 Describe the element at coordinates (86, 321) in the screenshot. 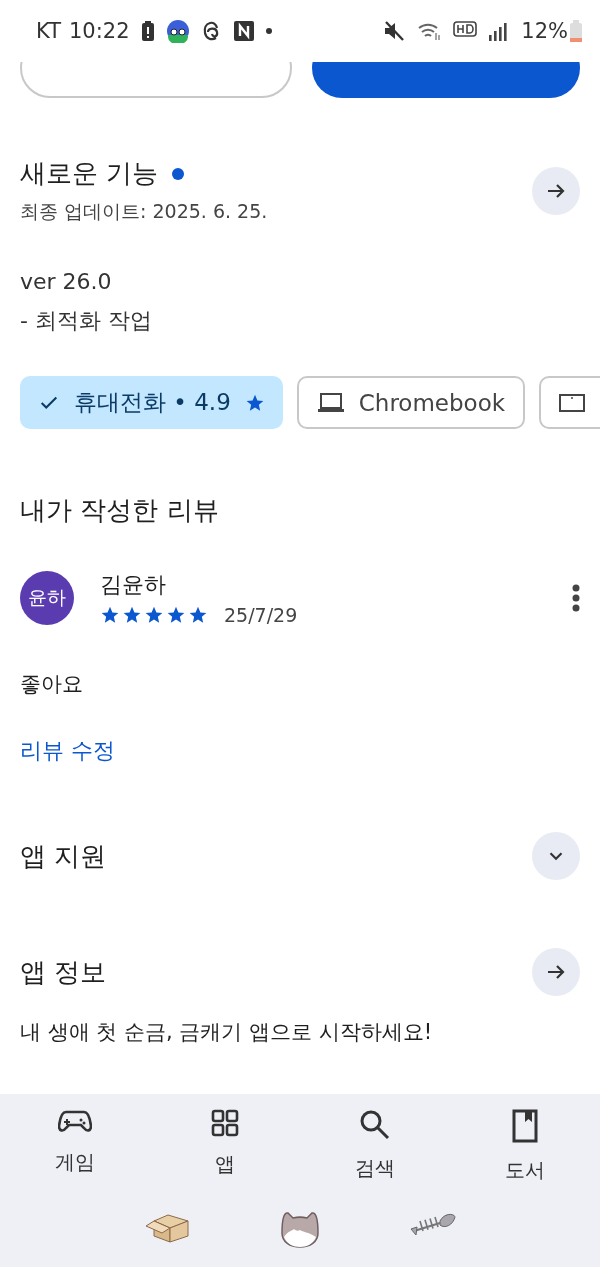

I see `release-note-text: - 최적화 작업` at that location.